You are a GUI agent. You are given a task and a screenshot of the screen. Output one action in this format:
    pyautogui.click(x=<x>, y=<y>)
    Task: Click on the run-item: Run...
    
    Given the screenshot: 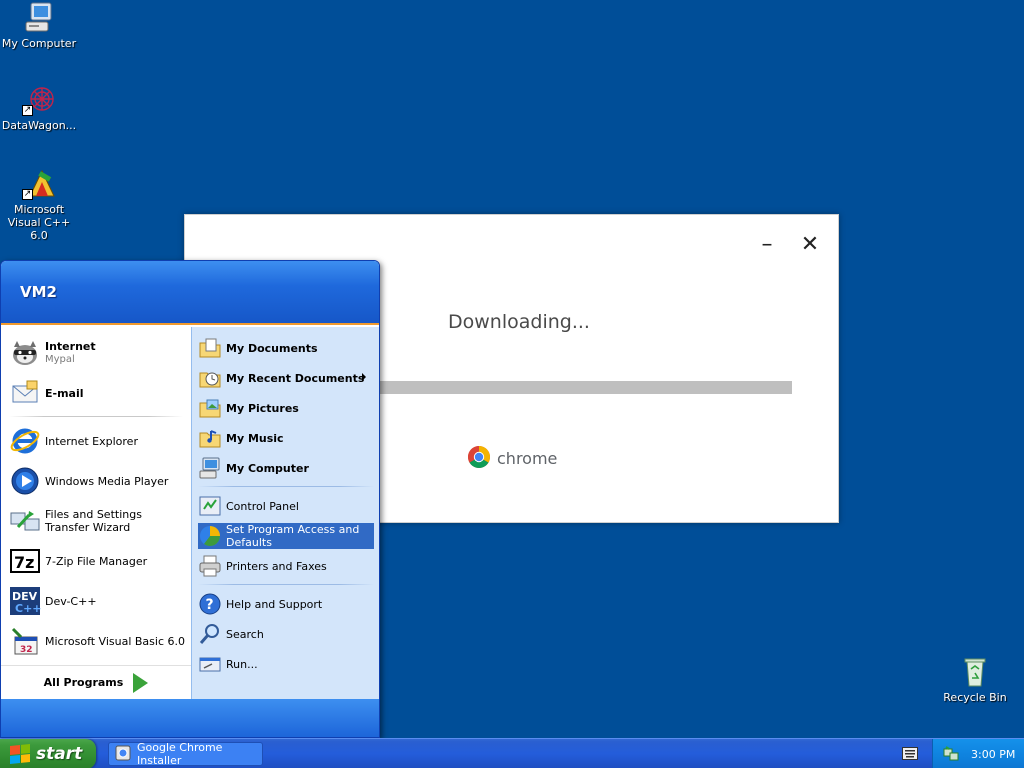 What is the action you would take?
    pyautogui.click(x=286, y=664)
    